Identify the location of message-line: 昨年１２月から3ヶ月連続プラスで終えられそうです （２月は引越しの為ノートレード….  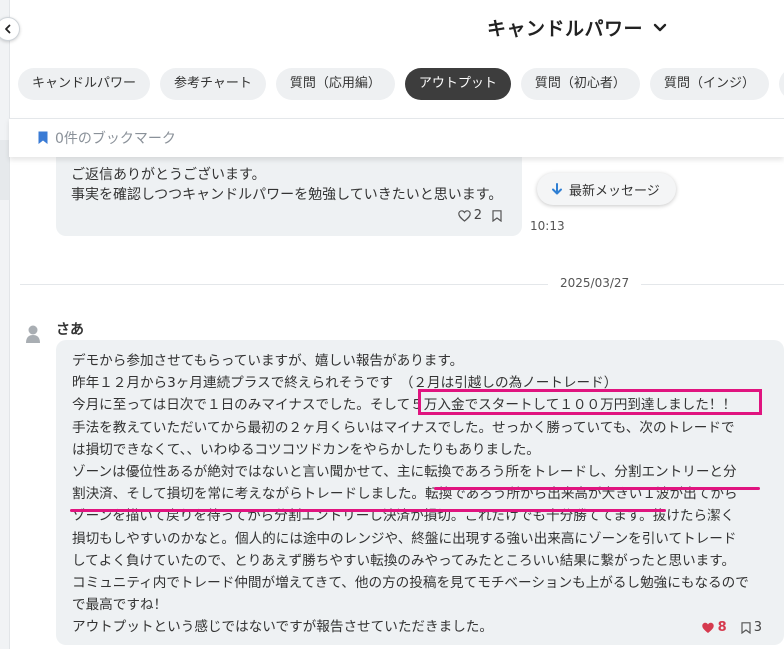
(345, 383).